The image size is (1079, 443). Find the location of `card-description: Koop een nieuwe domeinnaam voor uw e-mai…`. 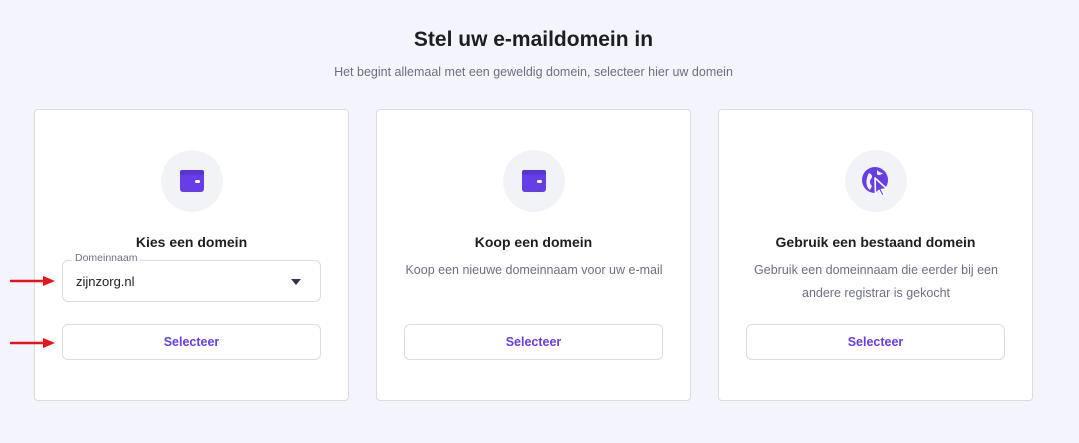

card-description: Koop een nieuwe domeinnaam voor uw e-mai… is located at coordinates (534, 270).